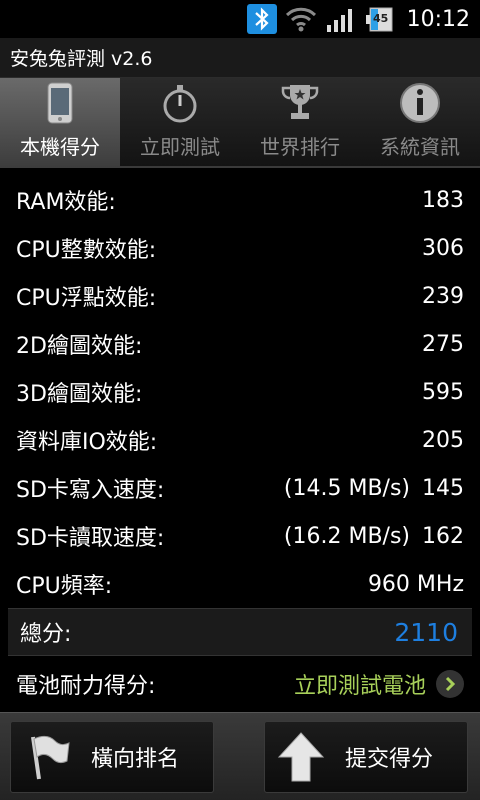  I want to click on score-label: 資料庫IO效能:, so click(87, 442).